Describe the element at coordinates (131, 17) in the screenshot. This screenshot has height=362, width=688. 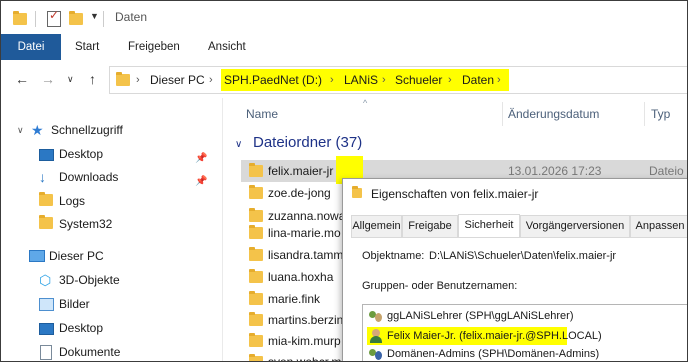
I see `window-title: Daten` at that location.